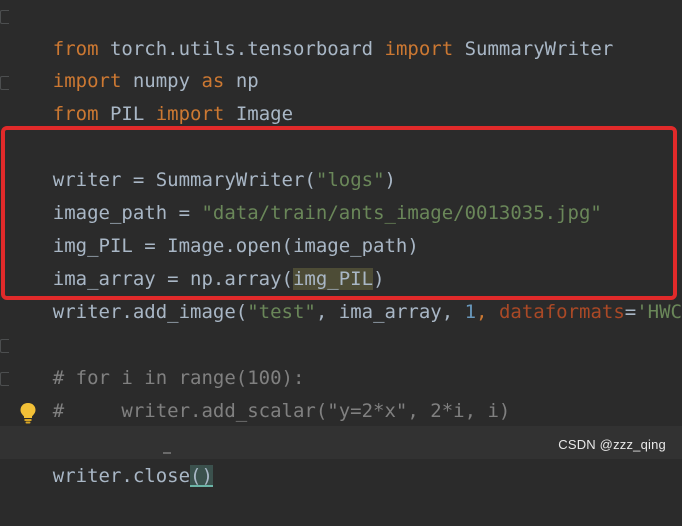 Image resolution: width=682 pixels, height=526 pixels. Describe the element at coordinates (150, 95) in the screenshot. I see `code-line-3: from PIL import Image` at that location.